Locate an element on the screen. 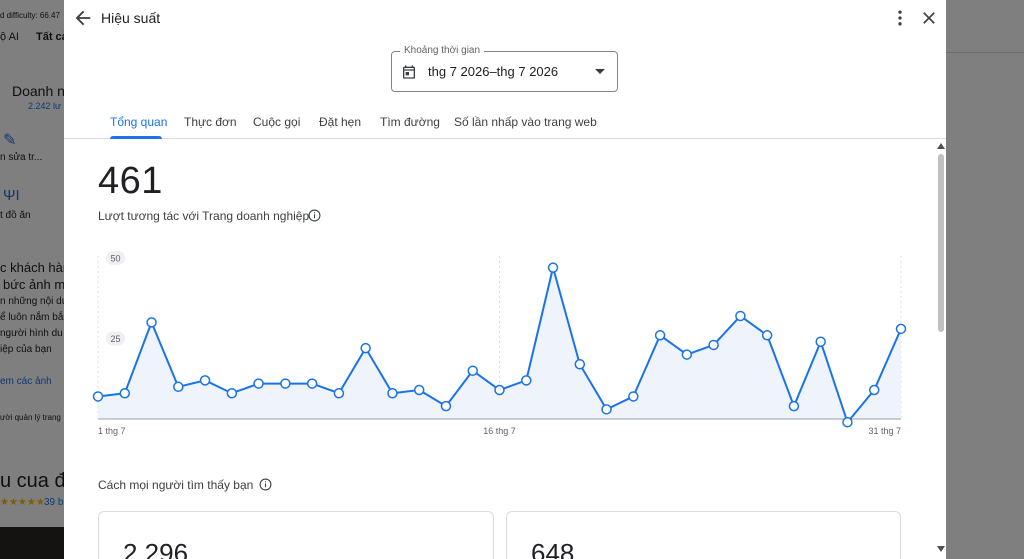 The image size is (1024, 559). chart-y-tick-label: 25 is located at coordinates (115, 339).